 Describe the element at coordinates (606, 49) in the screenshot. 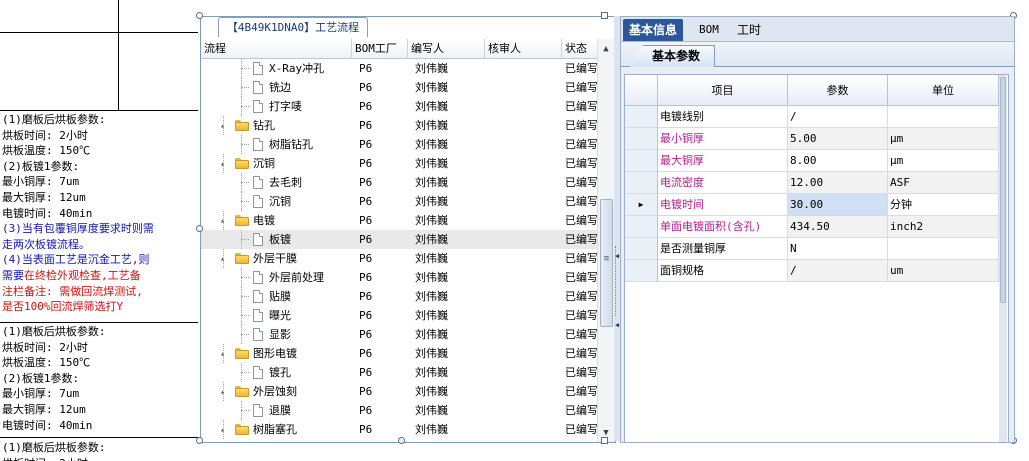

I see `scroll-up-icon: ▲` at that location.